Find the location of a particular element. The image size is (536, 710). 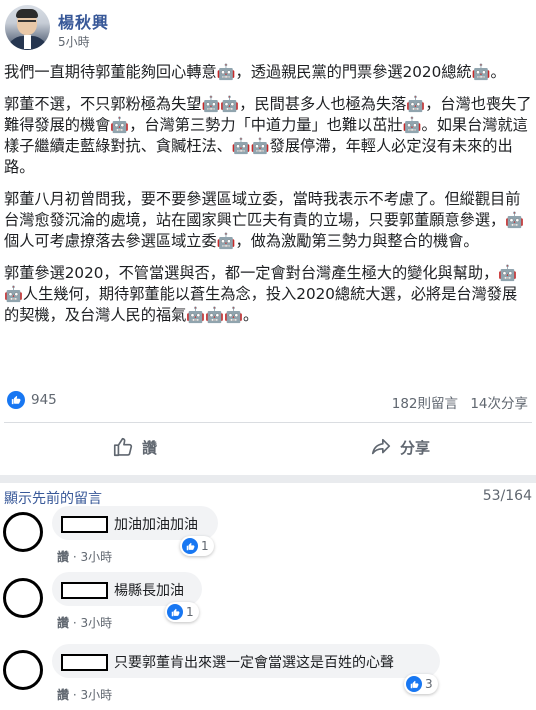

like-button: 讚 is located at coordinates (134, 447).